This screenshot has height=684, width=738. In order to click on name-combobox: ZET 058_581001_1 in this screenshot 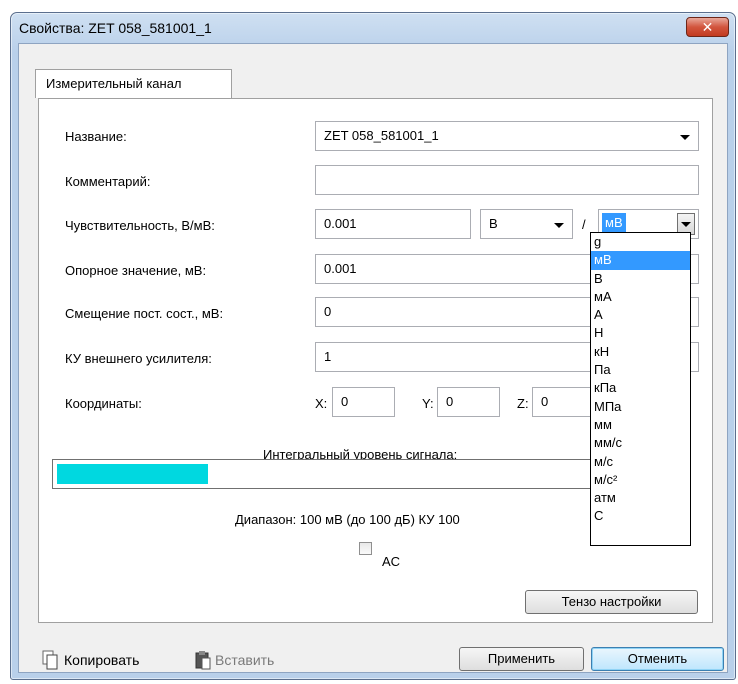, I will do `click(507, 136)`.